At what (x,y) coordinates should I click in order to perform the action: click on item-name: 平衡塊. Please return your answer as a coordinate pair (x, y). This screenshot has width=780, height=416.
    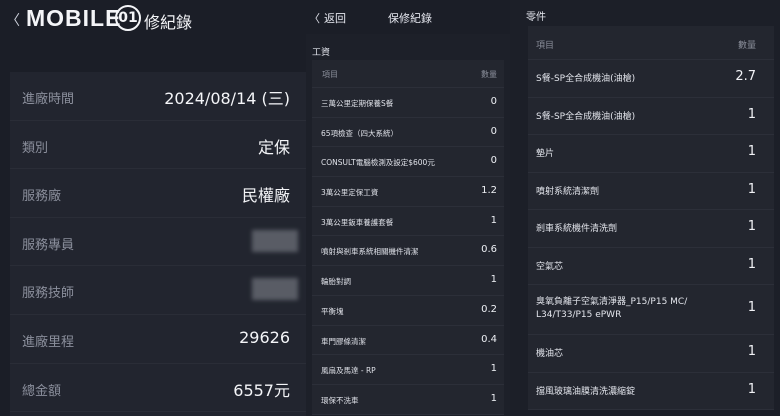
    Looking at the image, I should click on (332, 311).